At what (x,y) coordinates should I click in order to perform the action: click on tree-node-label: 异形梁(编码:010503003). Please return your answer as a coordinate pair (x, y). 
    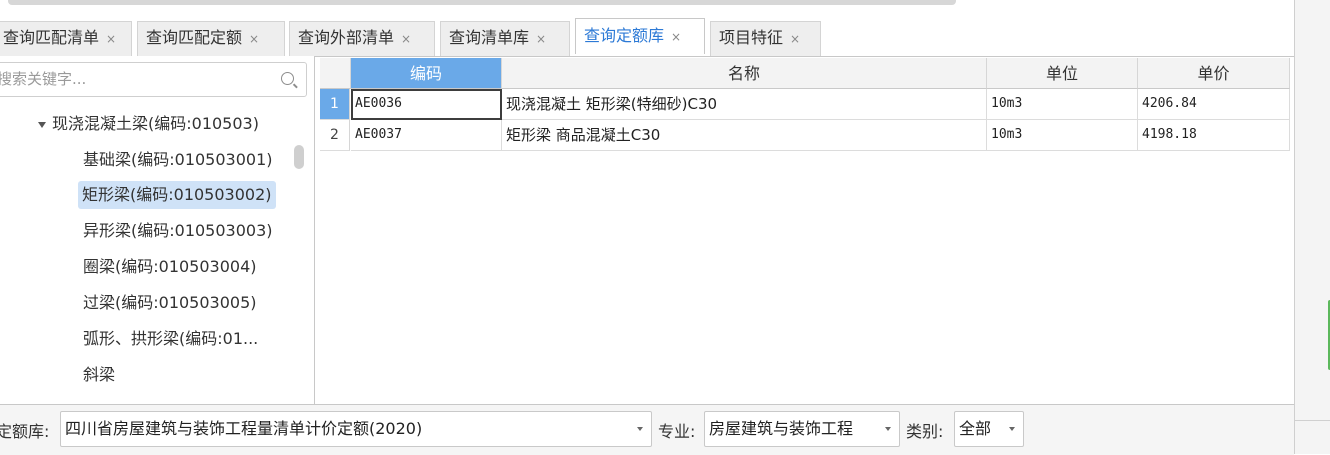
    Looking at the image, I should click on (178, 230).